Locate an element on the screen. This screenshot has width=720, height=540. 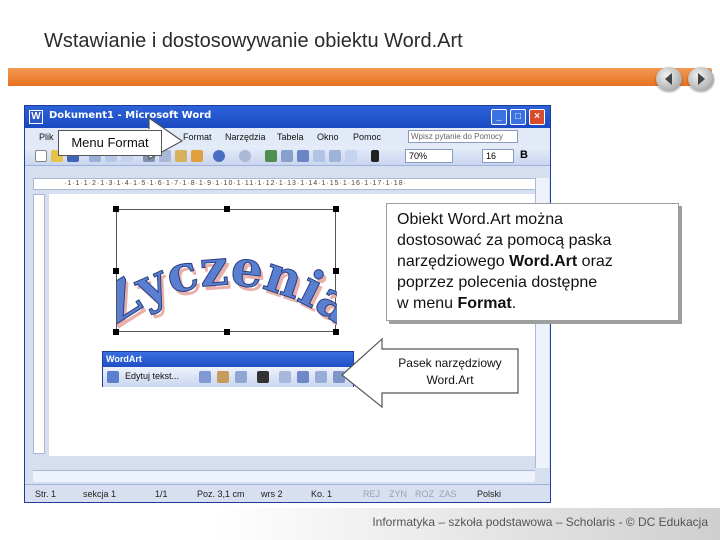
columns-icon is located at coordinates (319, 156).